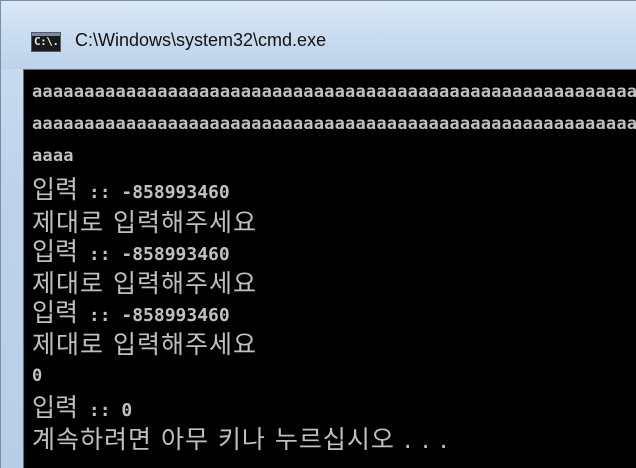  What do you see at coordinates (46, 42) in the screenshot?
I see `cmd-window-icon: C:\.` at bounding box center [46, 42].